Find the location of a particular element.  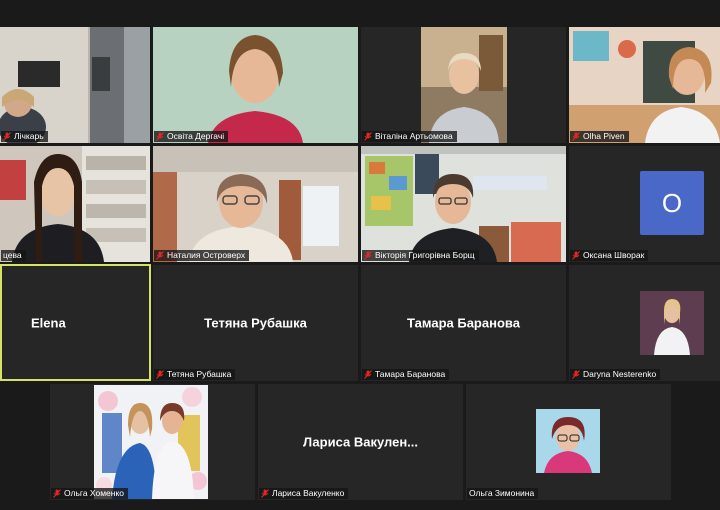

participant-name: Ольга Зимонина is located at coordinates (502, 493).